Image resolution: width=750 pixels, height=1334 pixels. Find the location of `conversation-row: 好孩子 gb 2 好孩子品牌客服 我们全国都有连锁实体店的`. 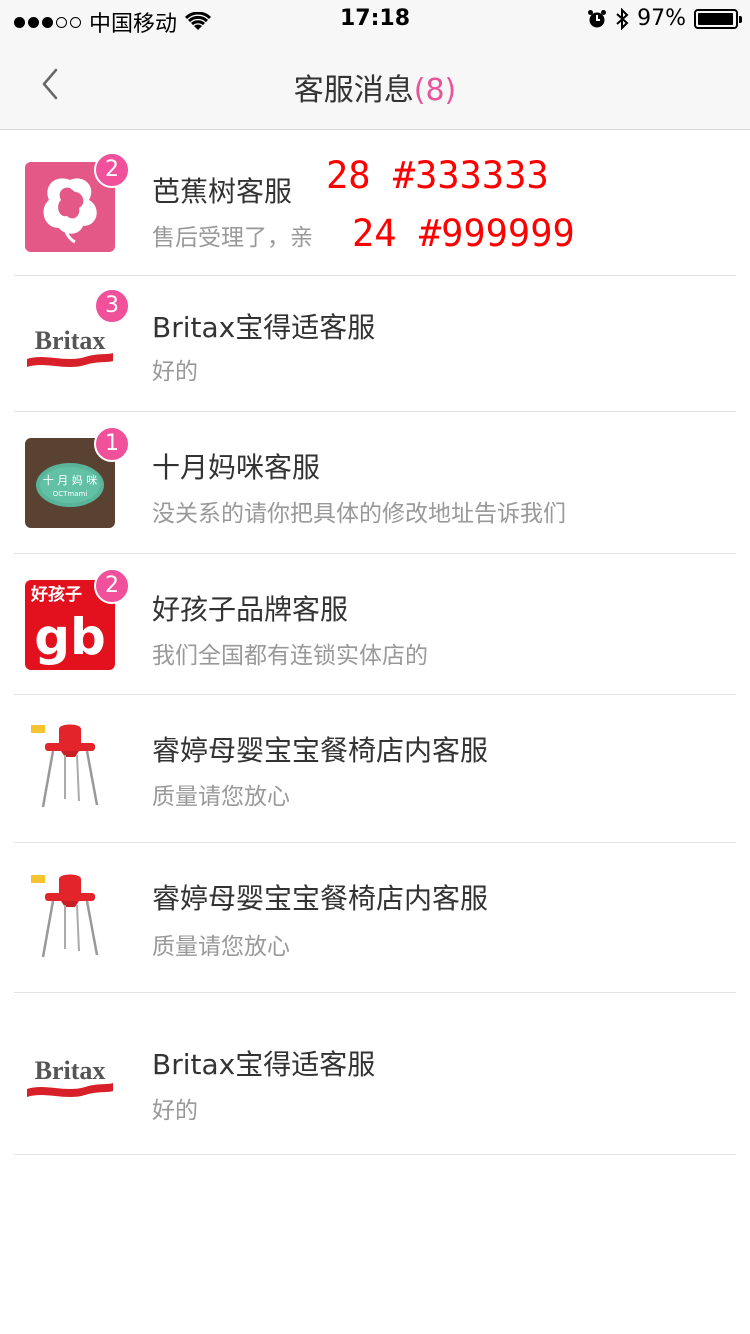

conversation-row: 好孩子 gb 2 好孩子品牌客服 我们全国都有连锁实体店的 is located at coordinates (375, 624).